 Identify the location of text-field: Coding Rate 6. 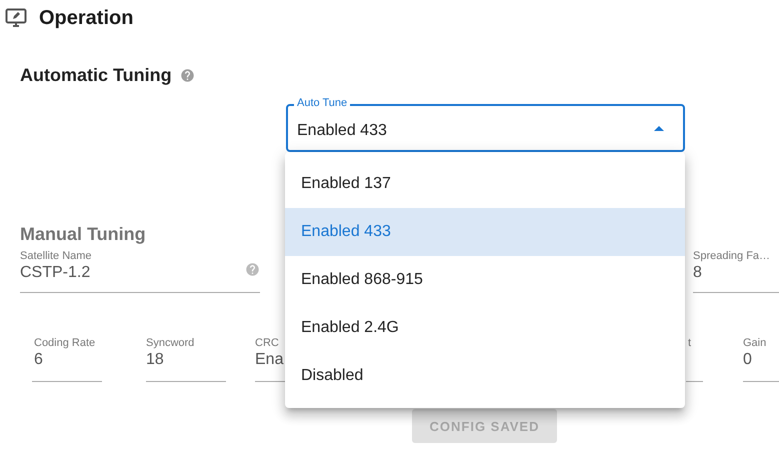
(67, 359).